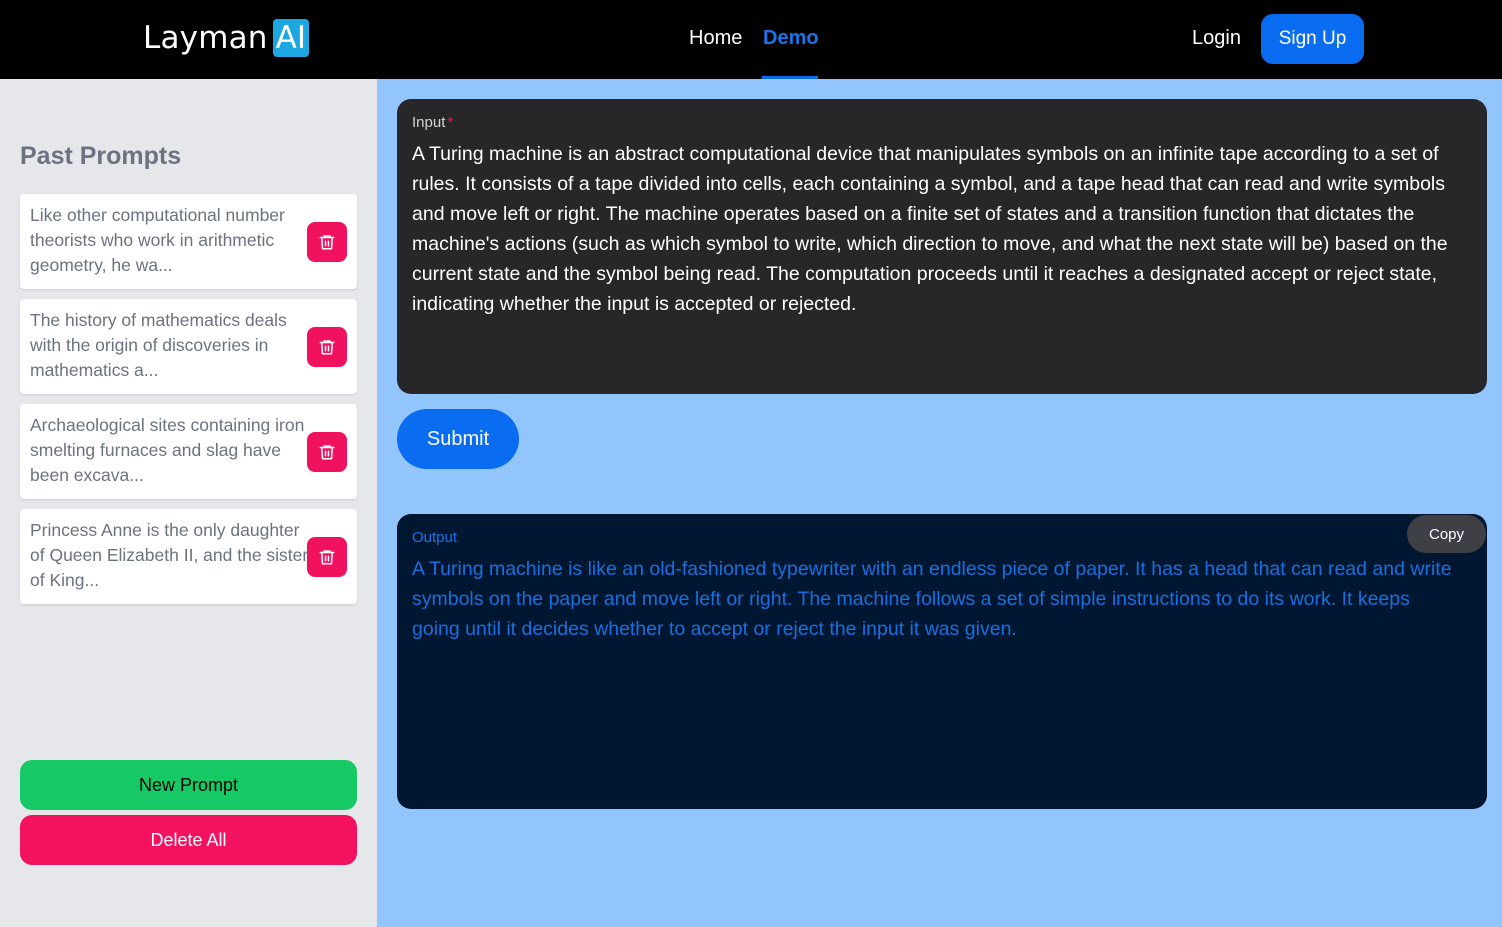 This screenshot has height=927, width=1502. What do you see at coordinates (751, 39) in the screenshot?
I see `top-navbar: Layman AI Home Demo Login Sign Up` at bounding box center [751, 39].